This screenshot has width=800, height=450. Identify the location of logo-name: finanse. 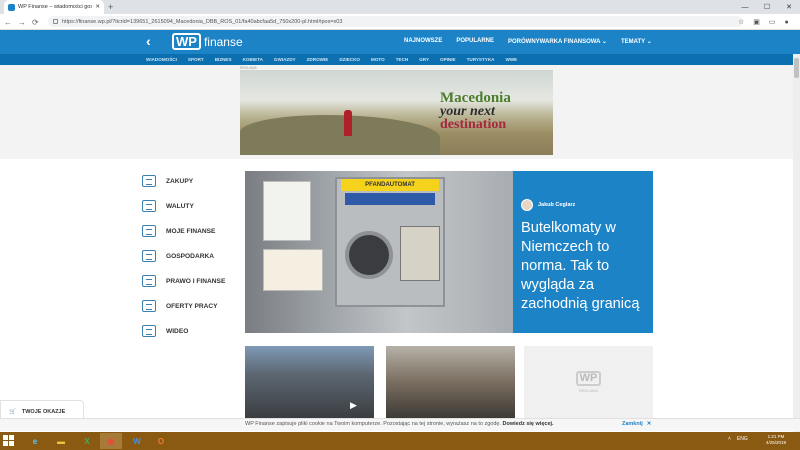
(223, 41).